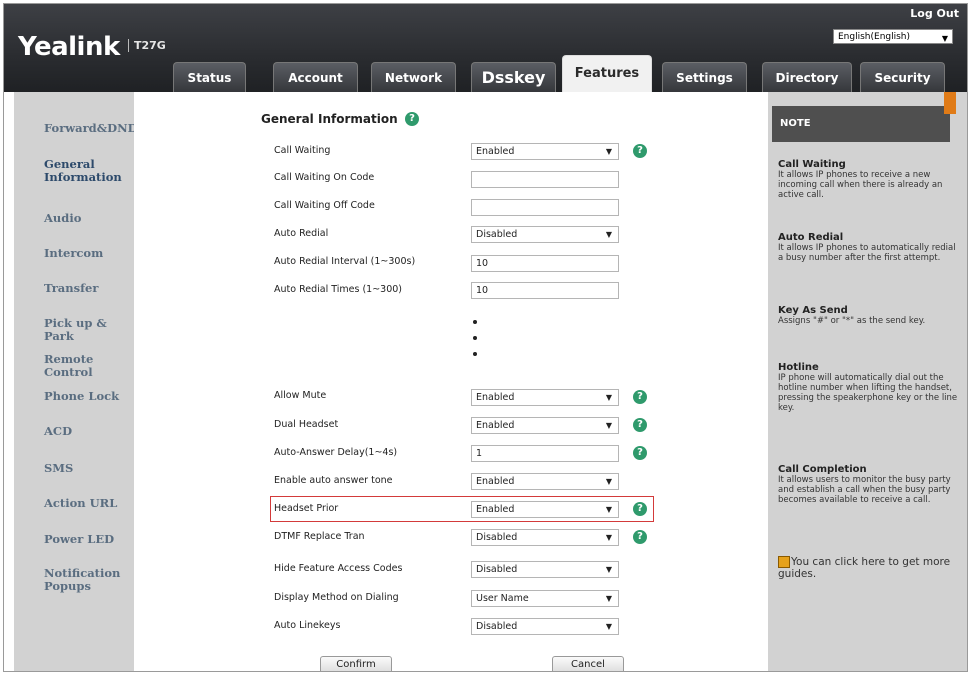  What do you see at coordinates (545, 481) in the screenshot?
I see `auto-answer-tone-select: Enabled ▼` at bounding box center [545, 481].